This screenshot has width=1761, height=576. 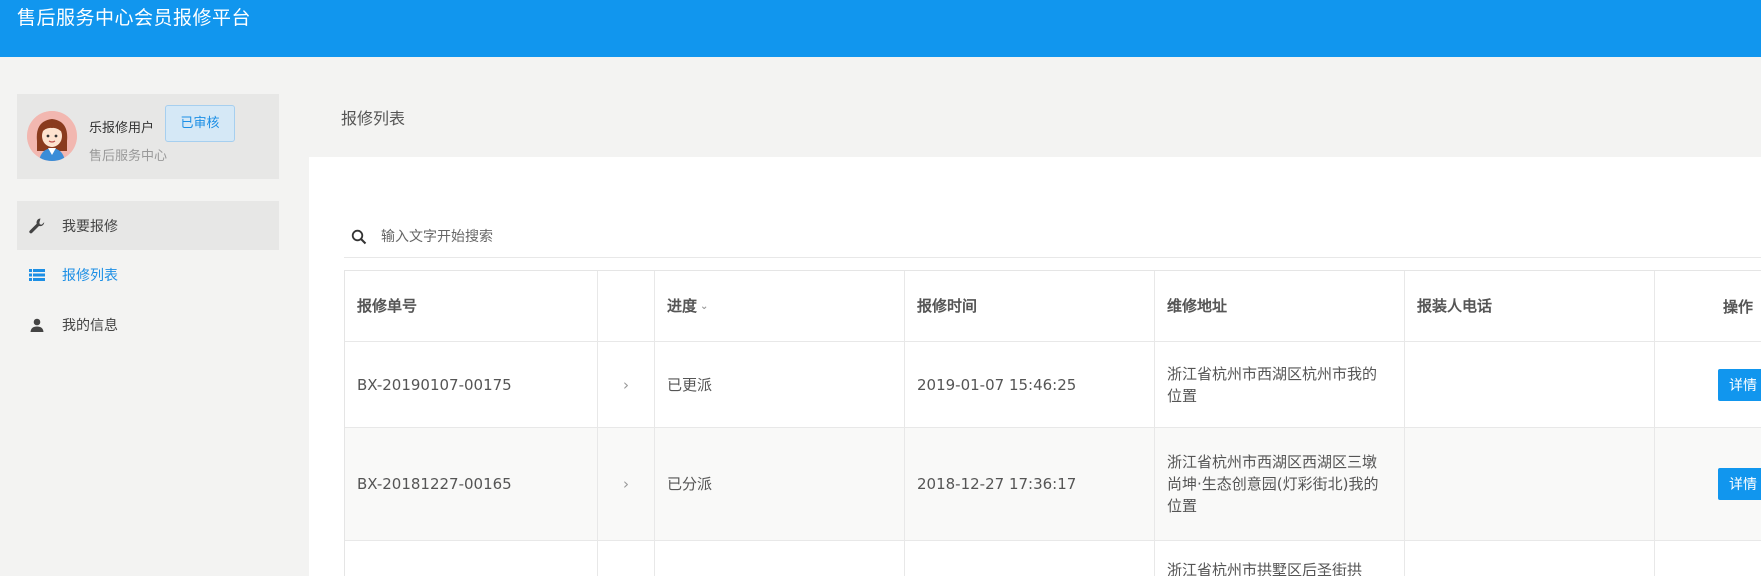 What do you see at coordinates (1030, 558) in the screenshot?
I see `cell-time` at bounding box center [1030, 558].